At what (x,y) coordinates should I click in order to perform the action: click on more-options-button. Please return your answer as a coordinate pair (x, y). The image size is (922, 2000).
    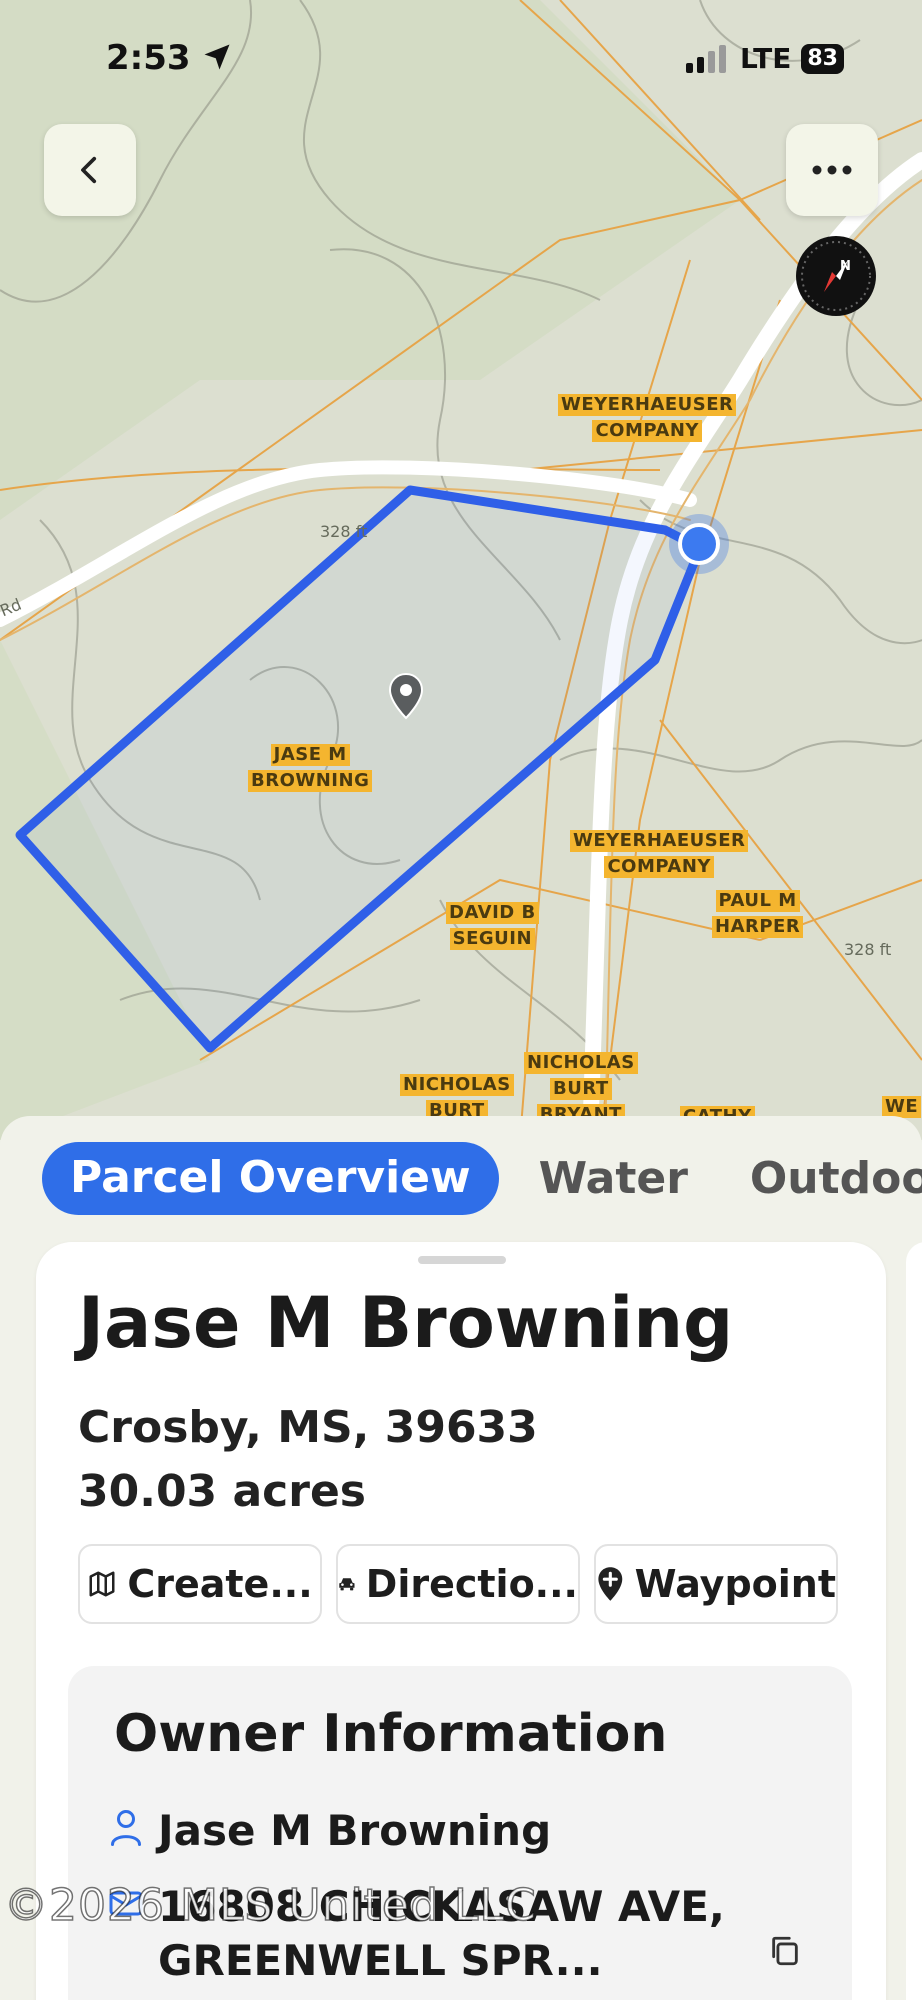
    Looking at the image, I should click on (832, 170).